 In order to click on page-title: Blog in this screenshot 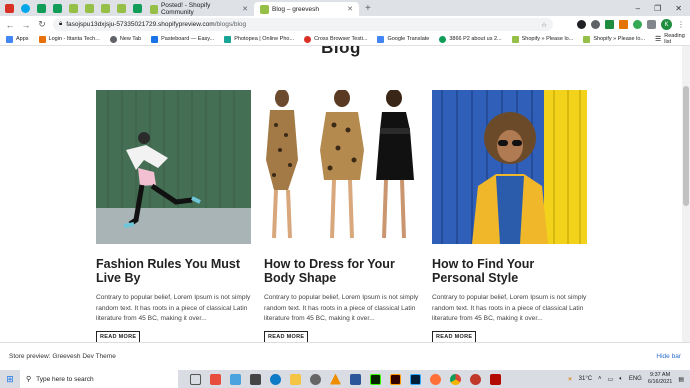, I will do `click(341, 51)`.